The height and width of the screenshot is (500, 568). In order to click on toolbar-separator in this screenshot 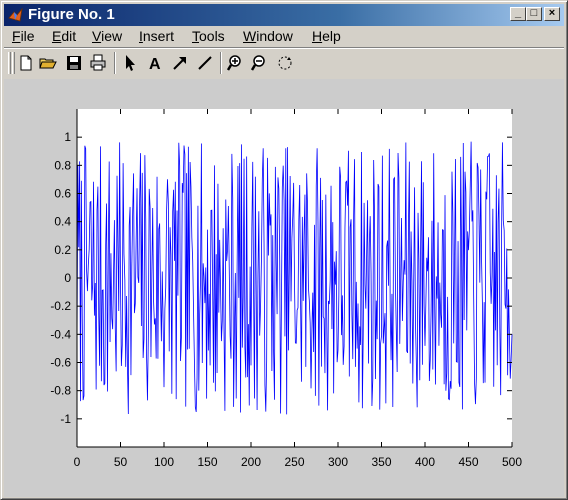, I will do `click(115, 63)`.